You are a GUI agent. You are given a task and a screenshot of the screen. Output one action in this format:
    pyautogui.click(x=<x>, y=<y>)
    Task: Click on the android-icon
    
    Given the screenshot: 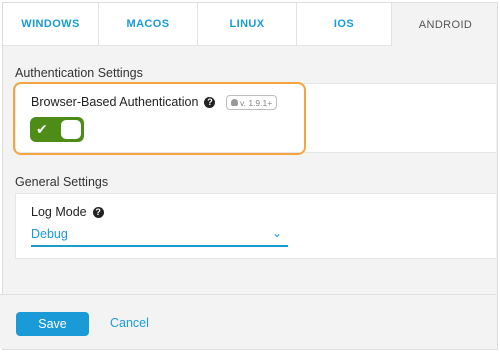 What is the action you would take?
    pyautogui.click(x=234, y=102)
    